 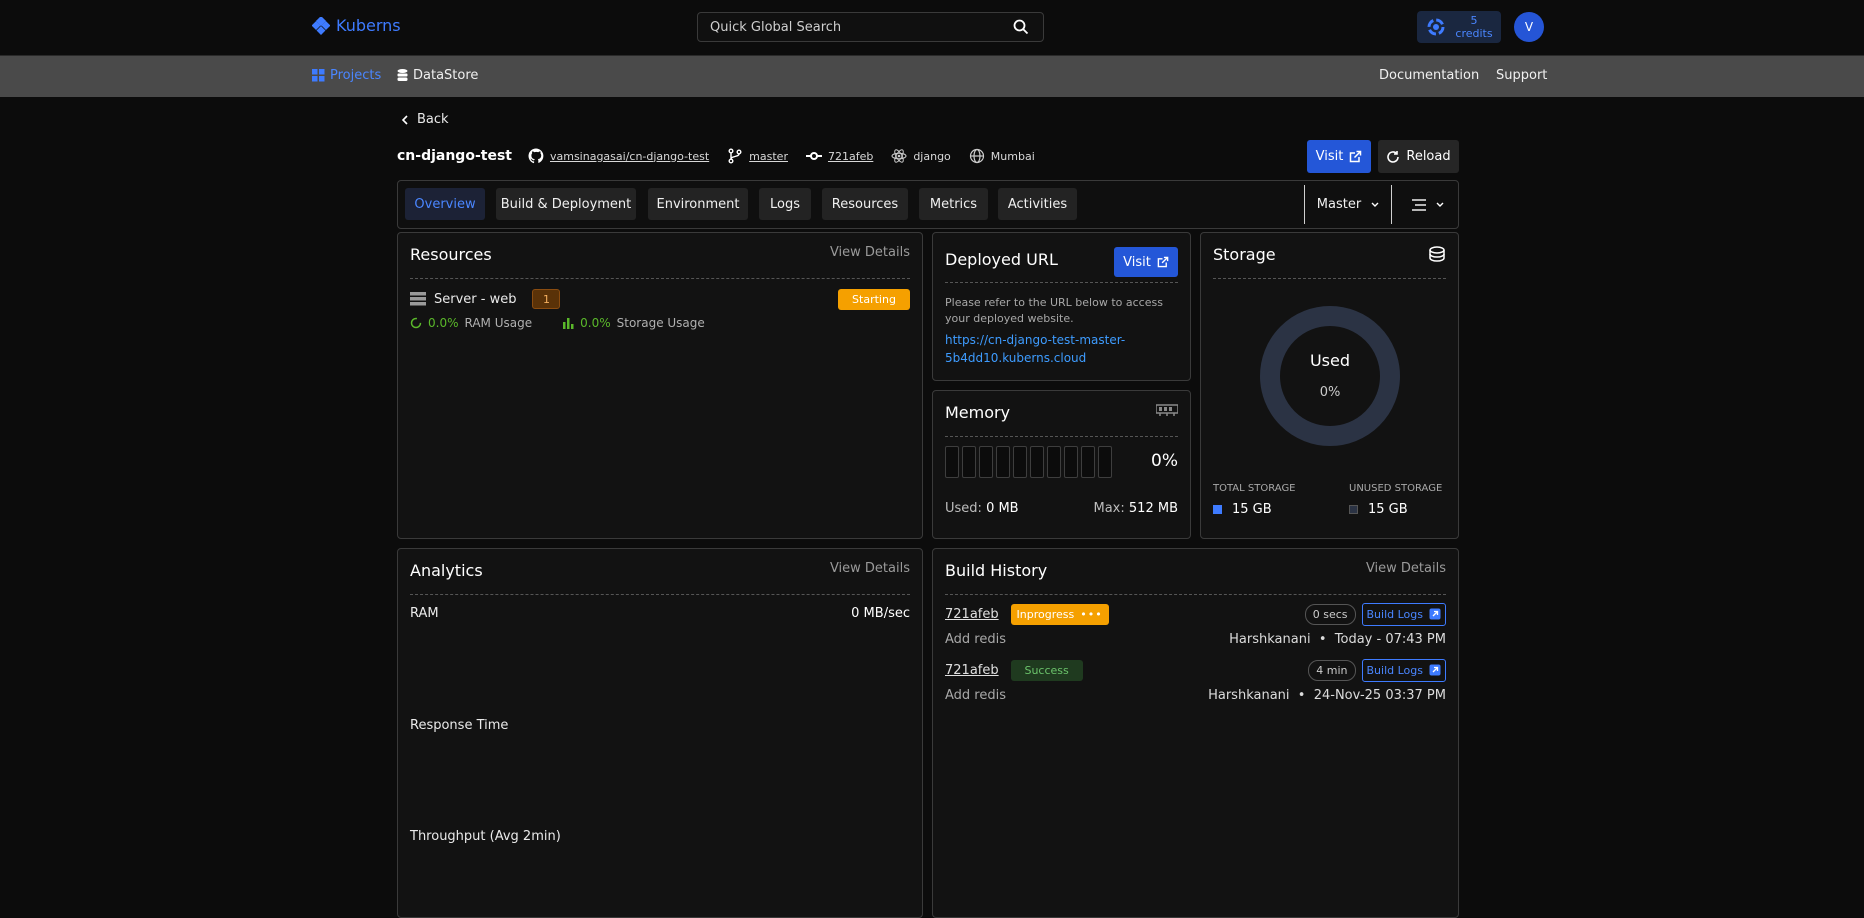 I want to click on legend-swatch-total, so click(x=1217, y=509).